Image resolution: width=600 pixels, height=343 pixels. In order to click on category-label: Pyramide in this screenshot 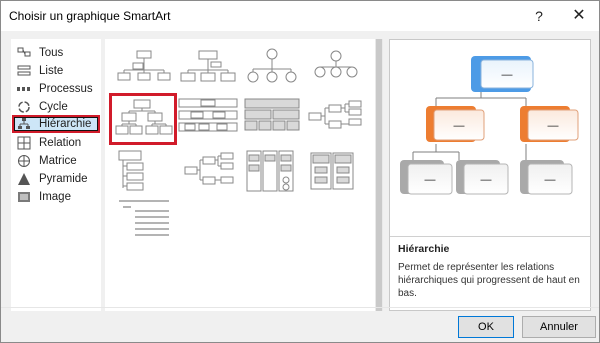, I will do `click(63, 179)`.